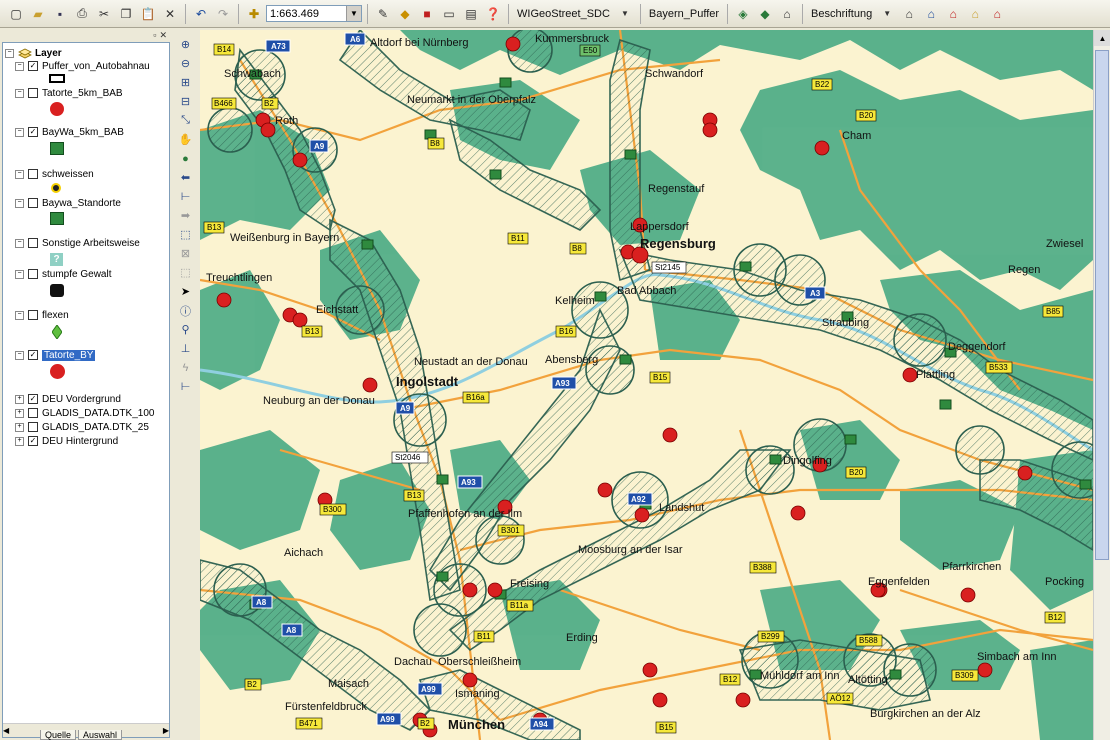 The width and height of the screenshot is (1110, 740). What do you see at coordinates (427, 14) in the screenshot?
I see `arctoolbox-icon: ■` at bounding box center [427, 14].